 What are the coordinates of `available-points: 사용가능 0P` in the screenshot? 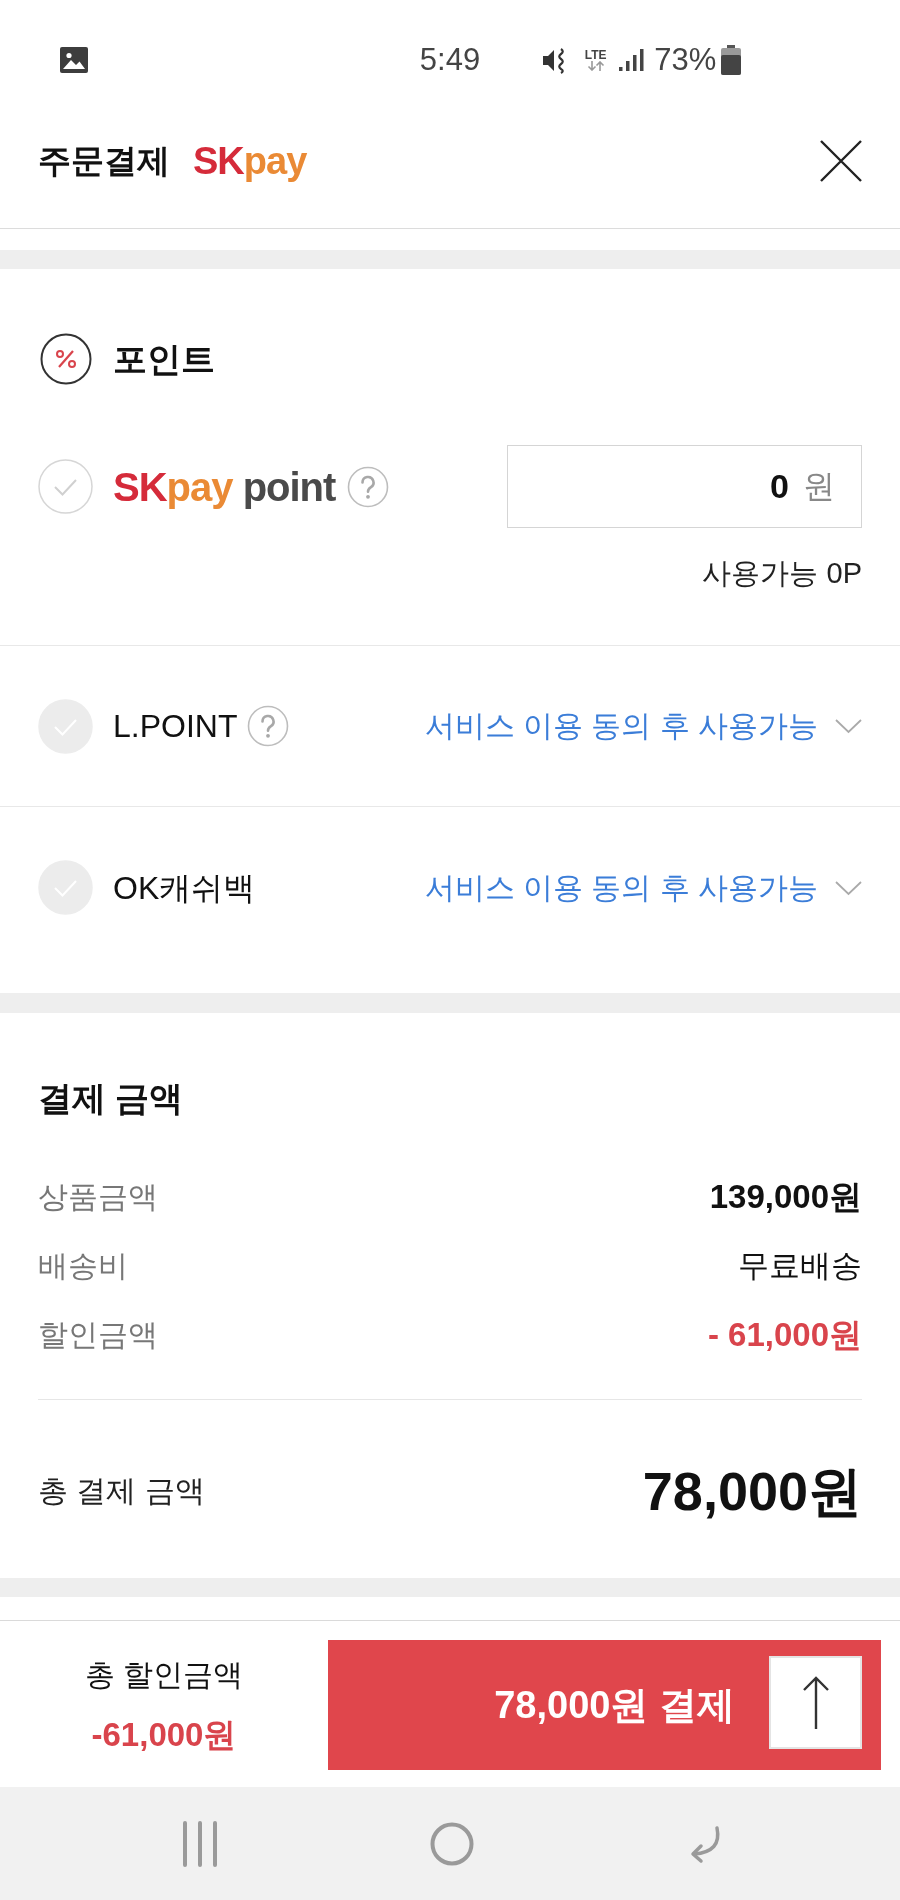 It's located at (782, 573).